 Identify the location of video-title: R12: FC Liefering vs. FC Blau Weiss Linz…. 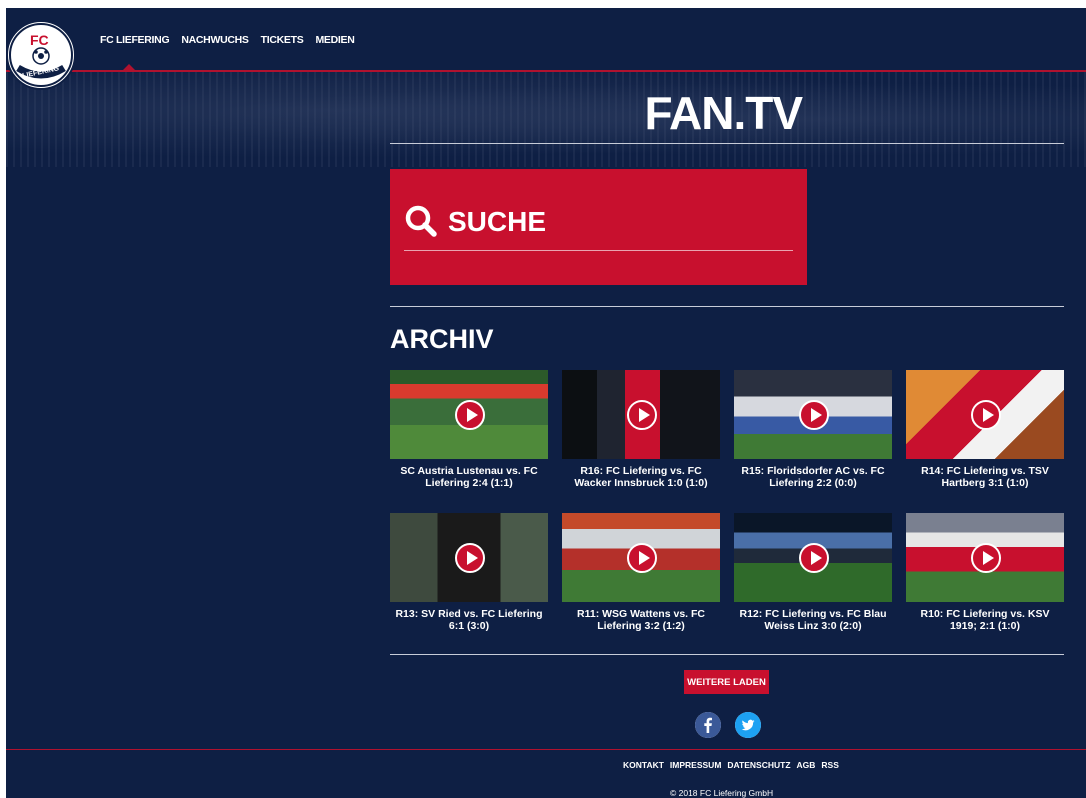
(813, 620).